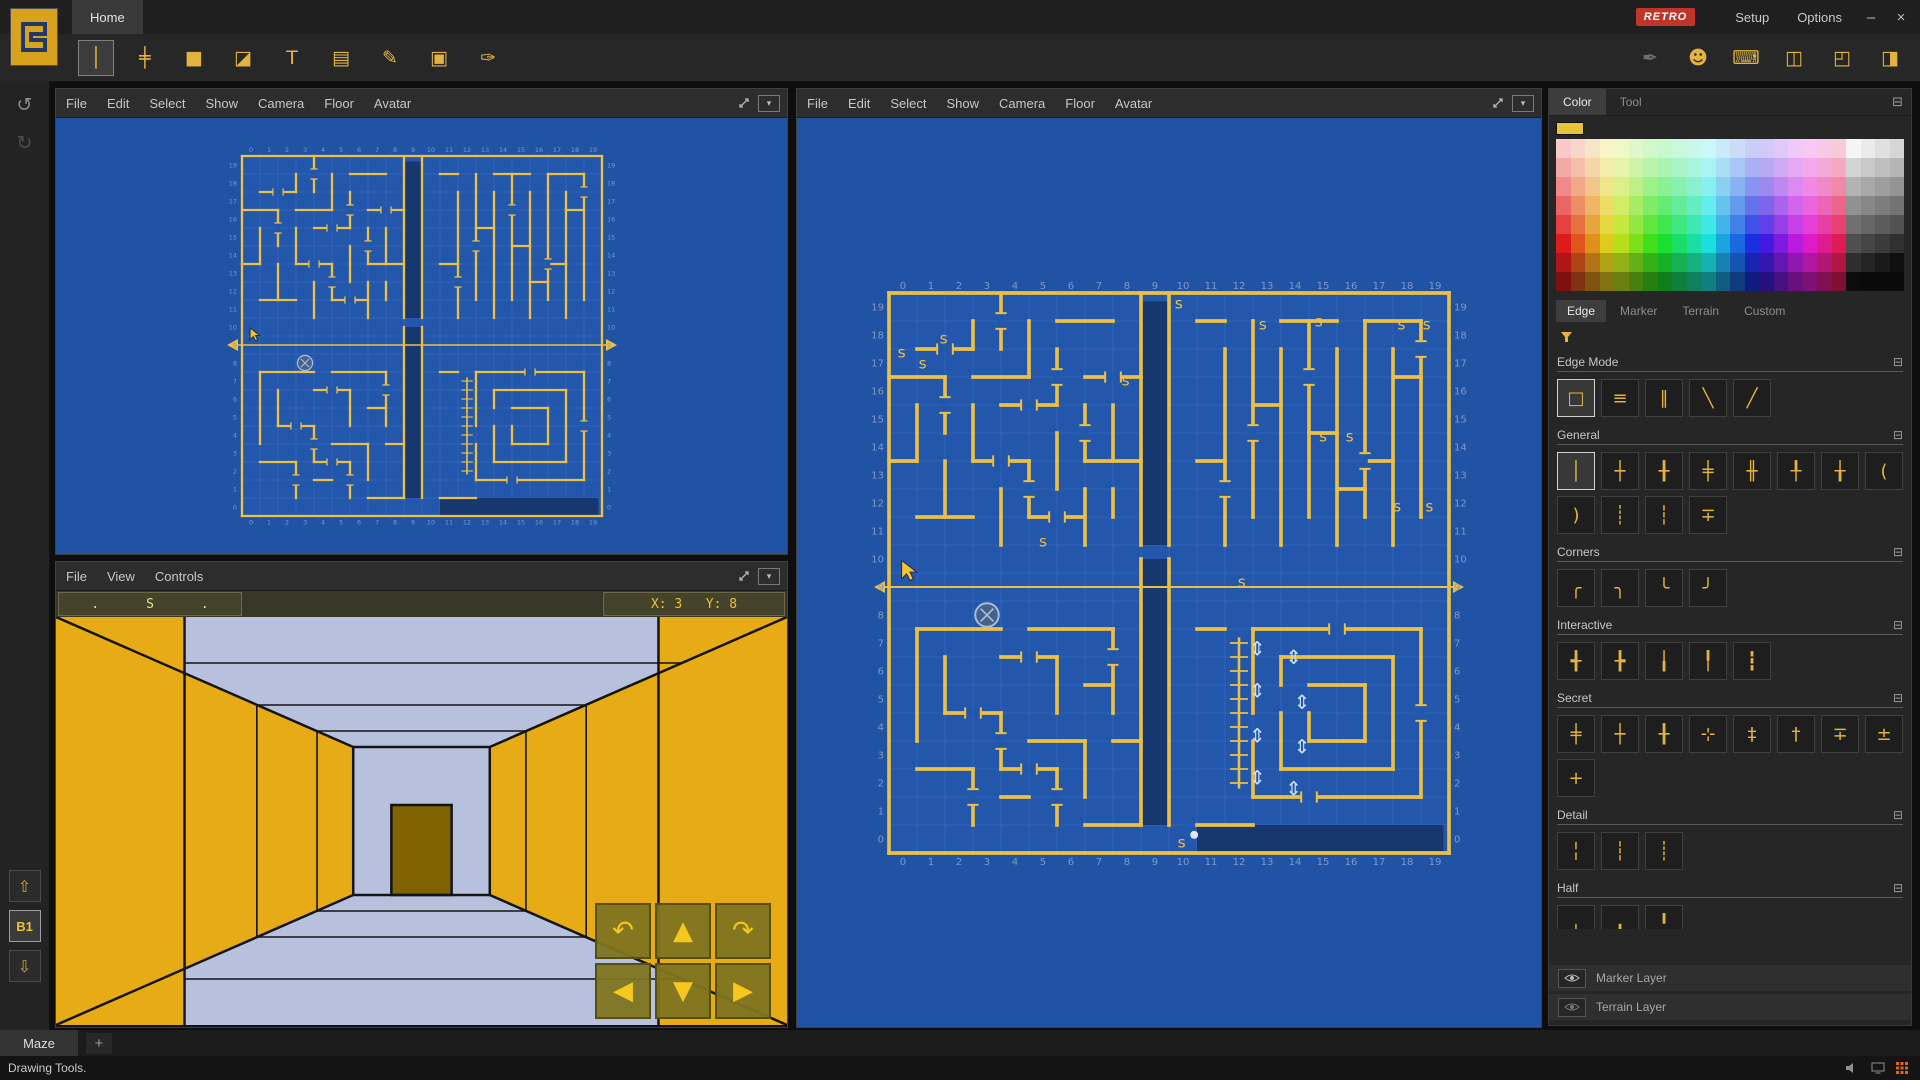 This screenshot has width=1920, height=1080. Describe the element at coordinates (76, 576) in the screenshot. I see `menu-file: File` at that location.